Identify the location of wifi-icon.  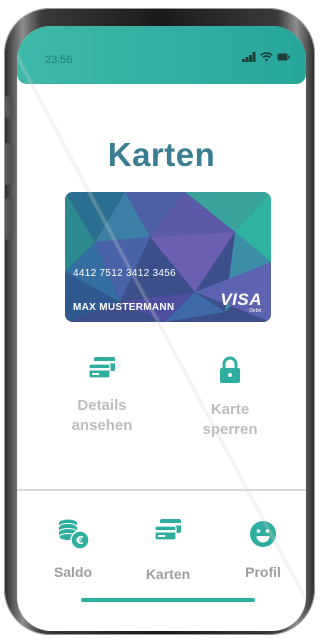
(266, 57).